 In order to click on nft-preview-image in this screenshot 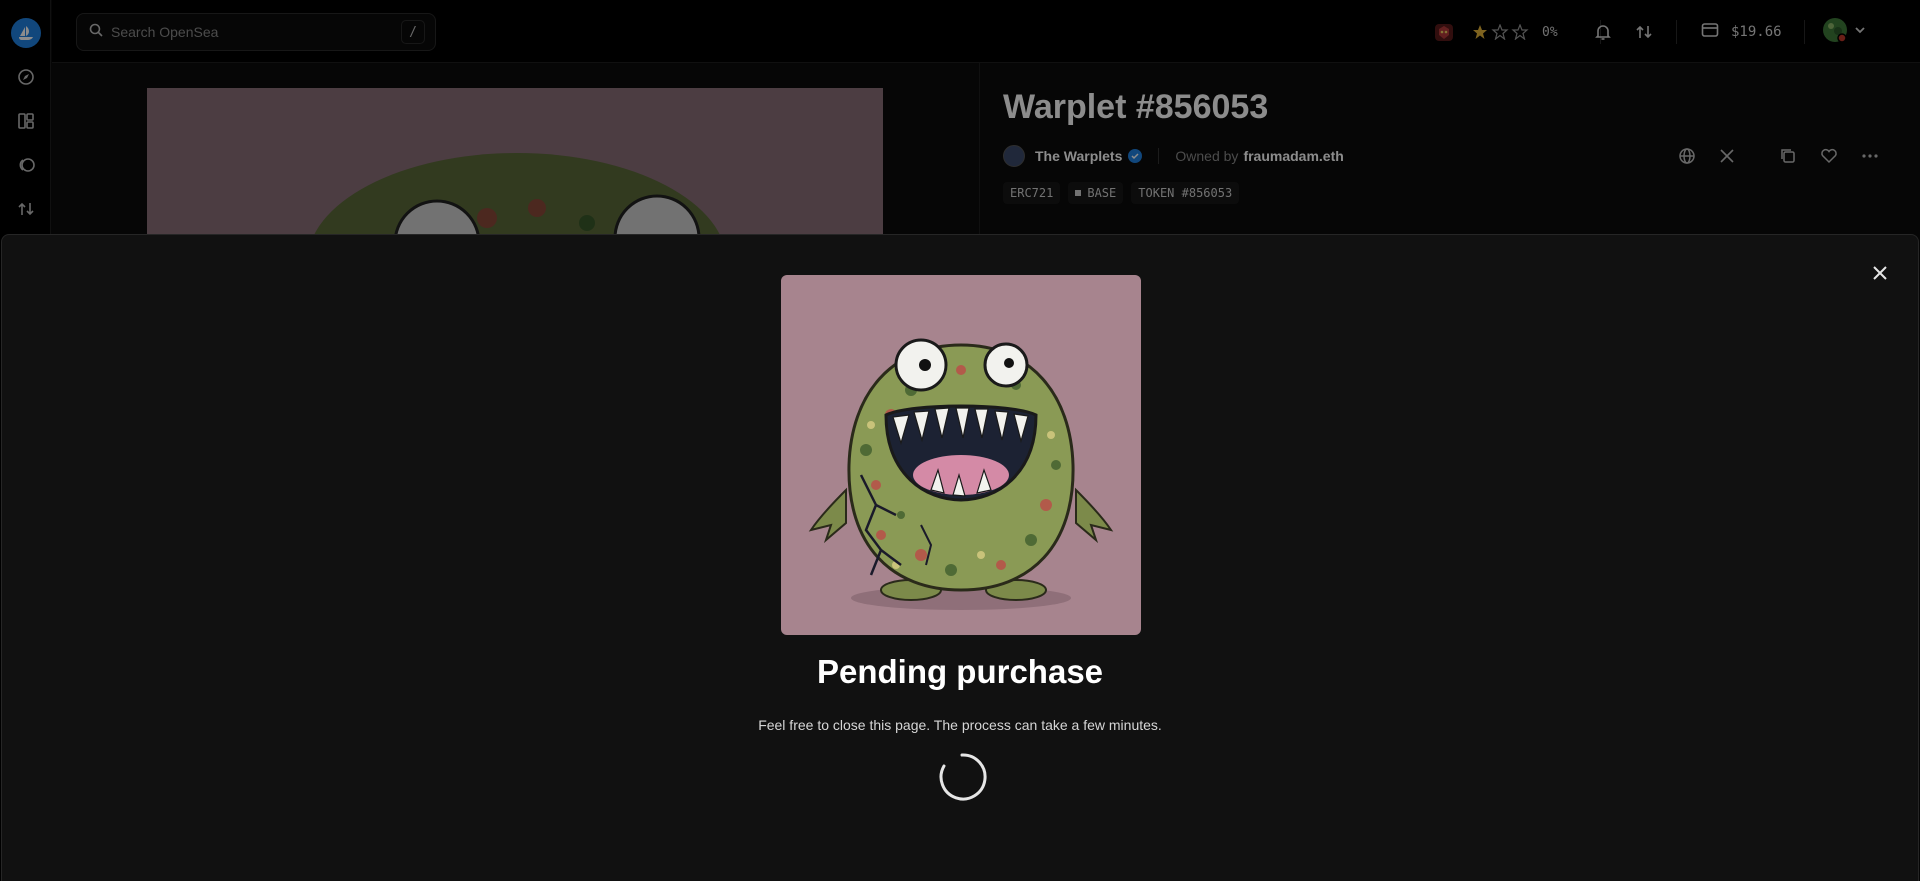, I will do `click(961, 455)`.